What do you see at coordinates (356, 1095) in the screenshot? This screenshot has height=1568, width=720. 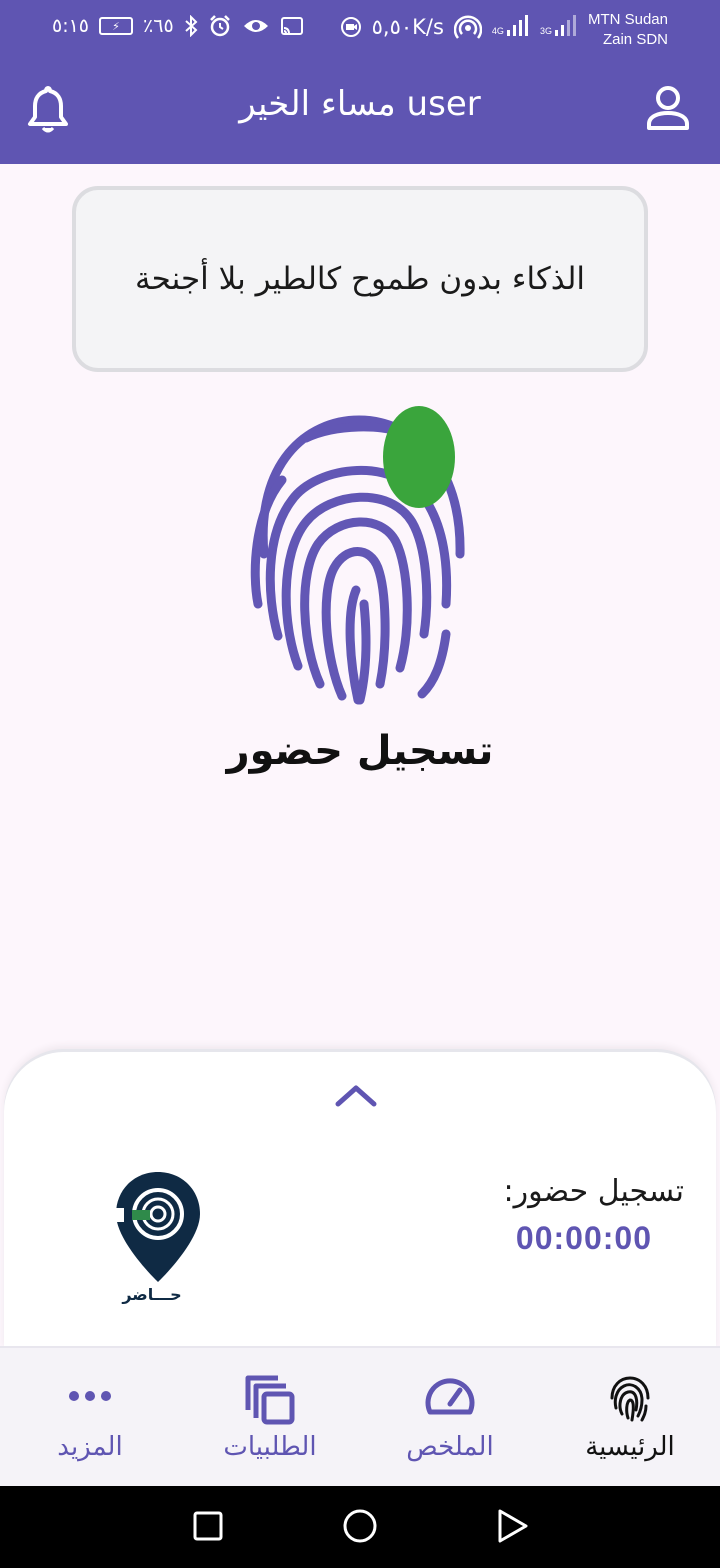 I see `chevron-up-icon` at bounding box center [356, 1095].